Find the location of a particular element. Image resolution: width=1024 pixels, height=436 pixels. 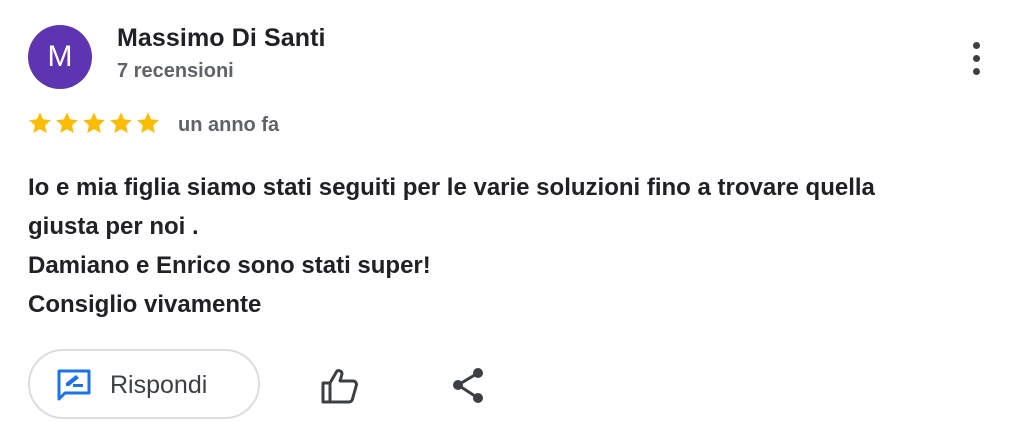

review-line: Consiglio vivamente is located at coordinates (145, 304).